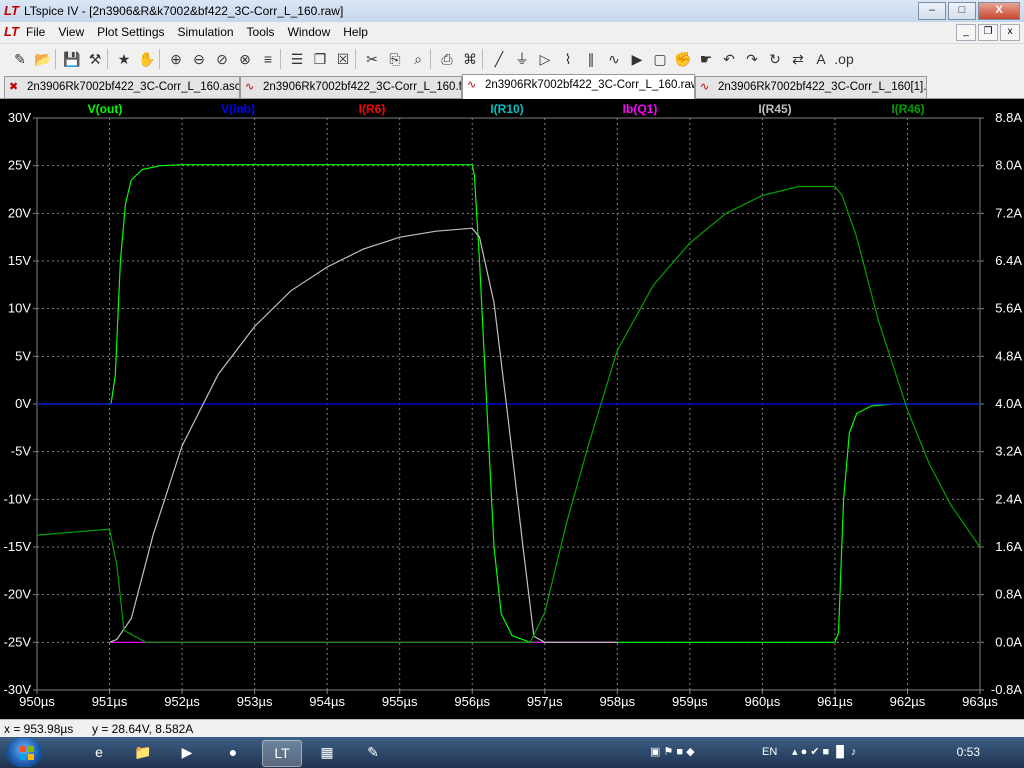 The image size is (1024, 768). Describe the element at coordinates (18, 689) in the screenshot. I see `y-left-tick-label: -30V` at that location.